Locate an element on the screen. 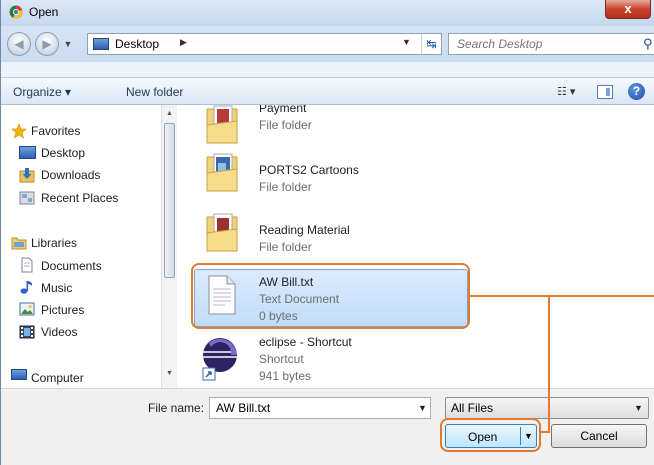 The height and width of the screenshot is (465, 654). nav-scroll-thumb is located at coordinates (169, 200).